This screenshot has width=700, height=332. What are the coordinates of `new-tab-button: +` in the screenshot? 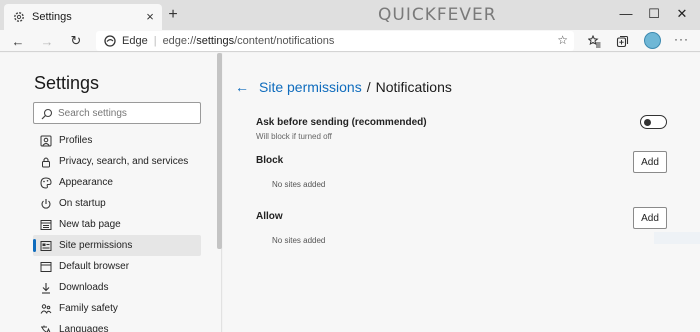 It's located at (173, 15).